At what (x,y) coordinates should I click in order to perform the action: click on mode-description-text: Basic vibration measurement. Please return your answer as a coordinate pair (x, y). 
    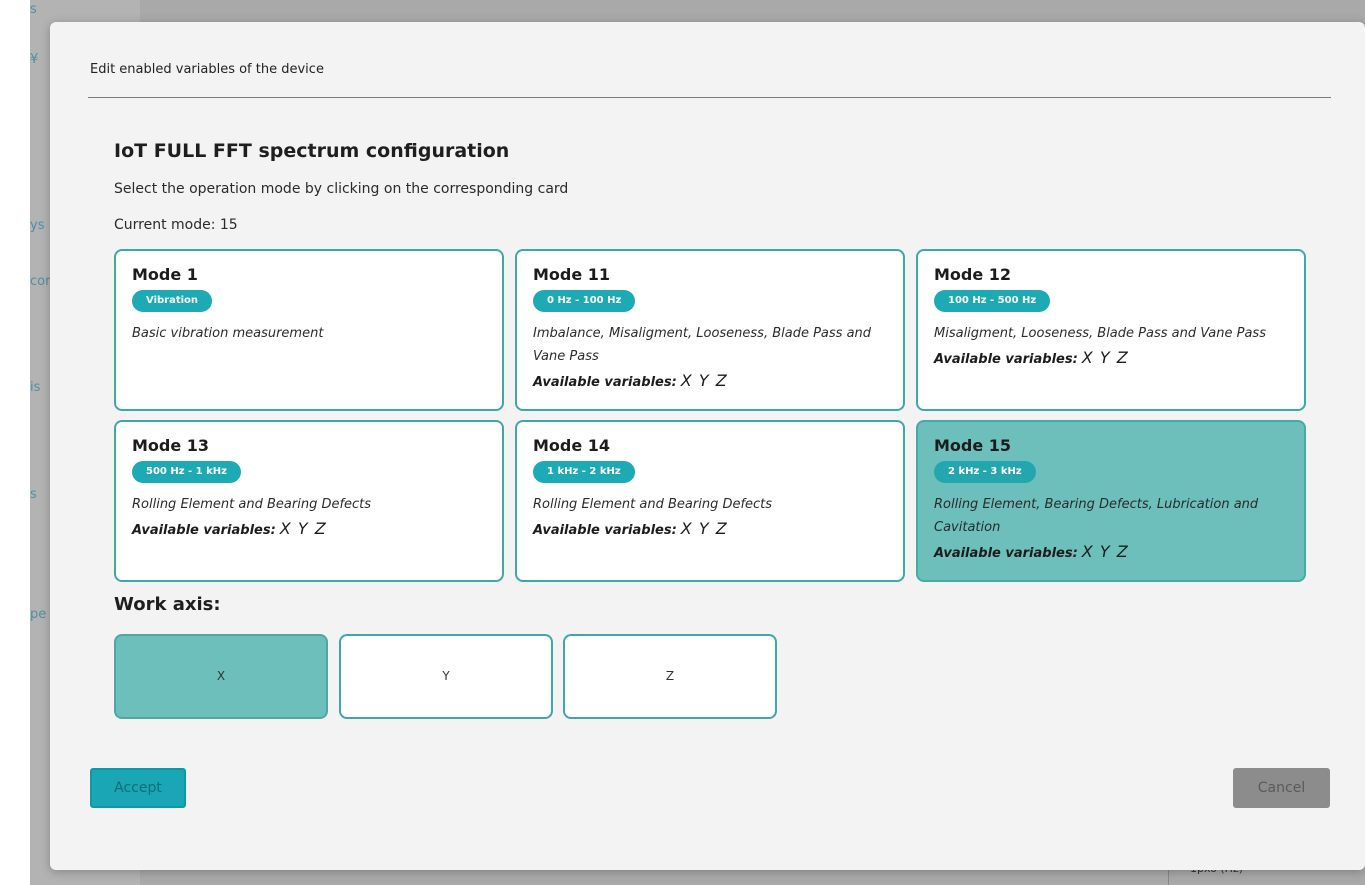
    Looking at the image, I should click on (228, 333).